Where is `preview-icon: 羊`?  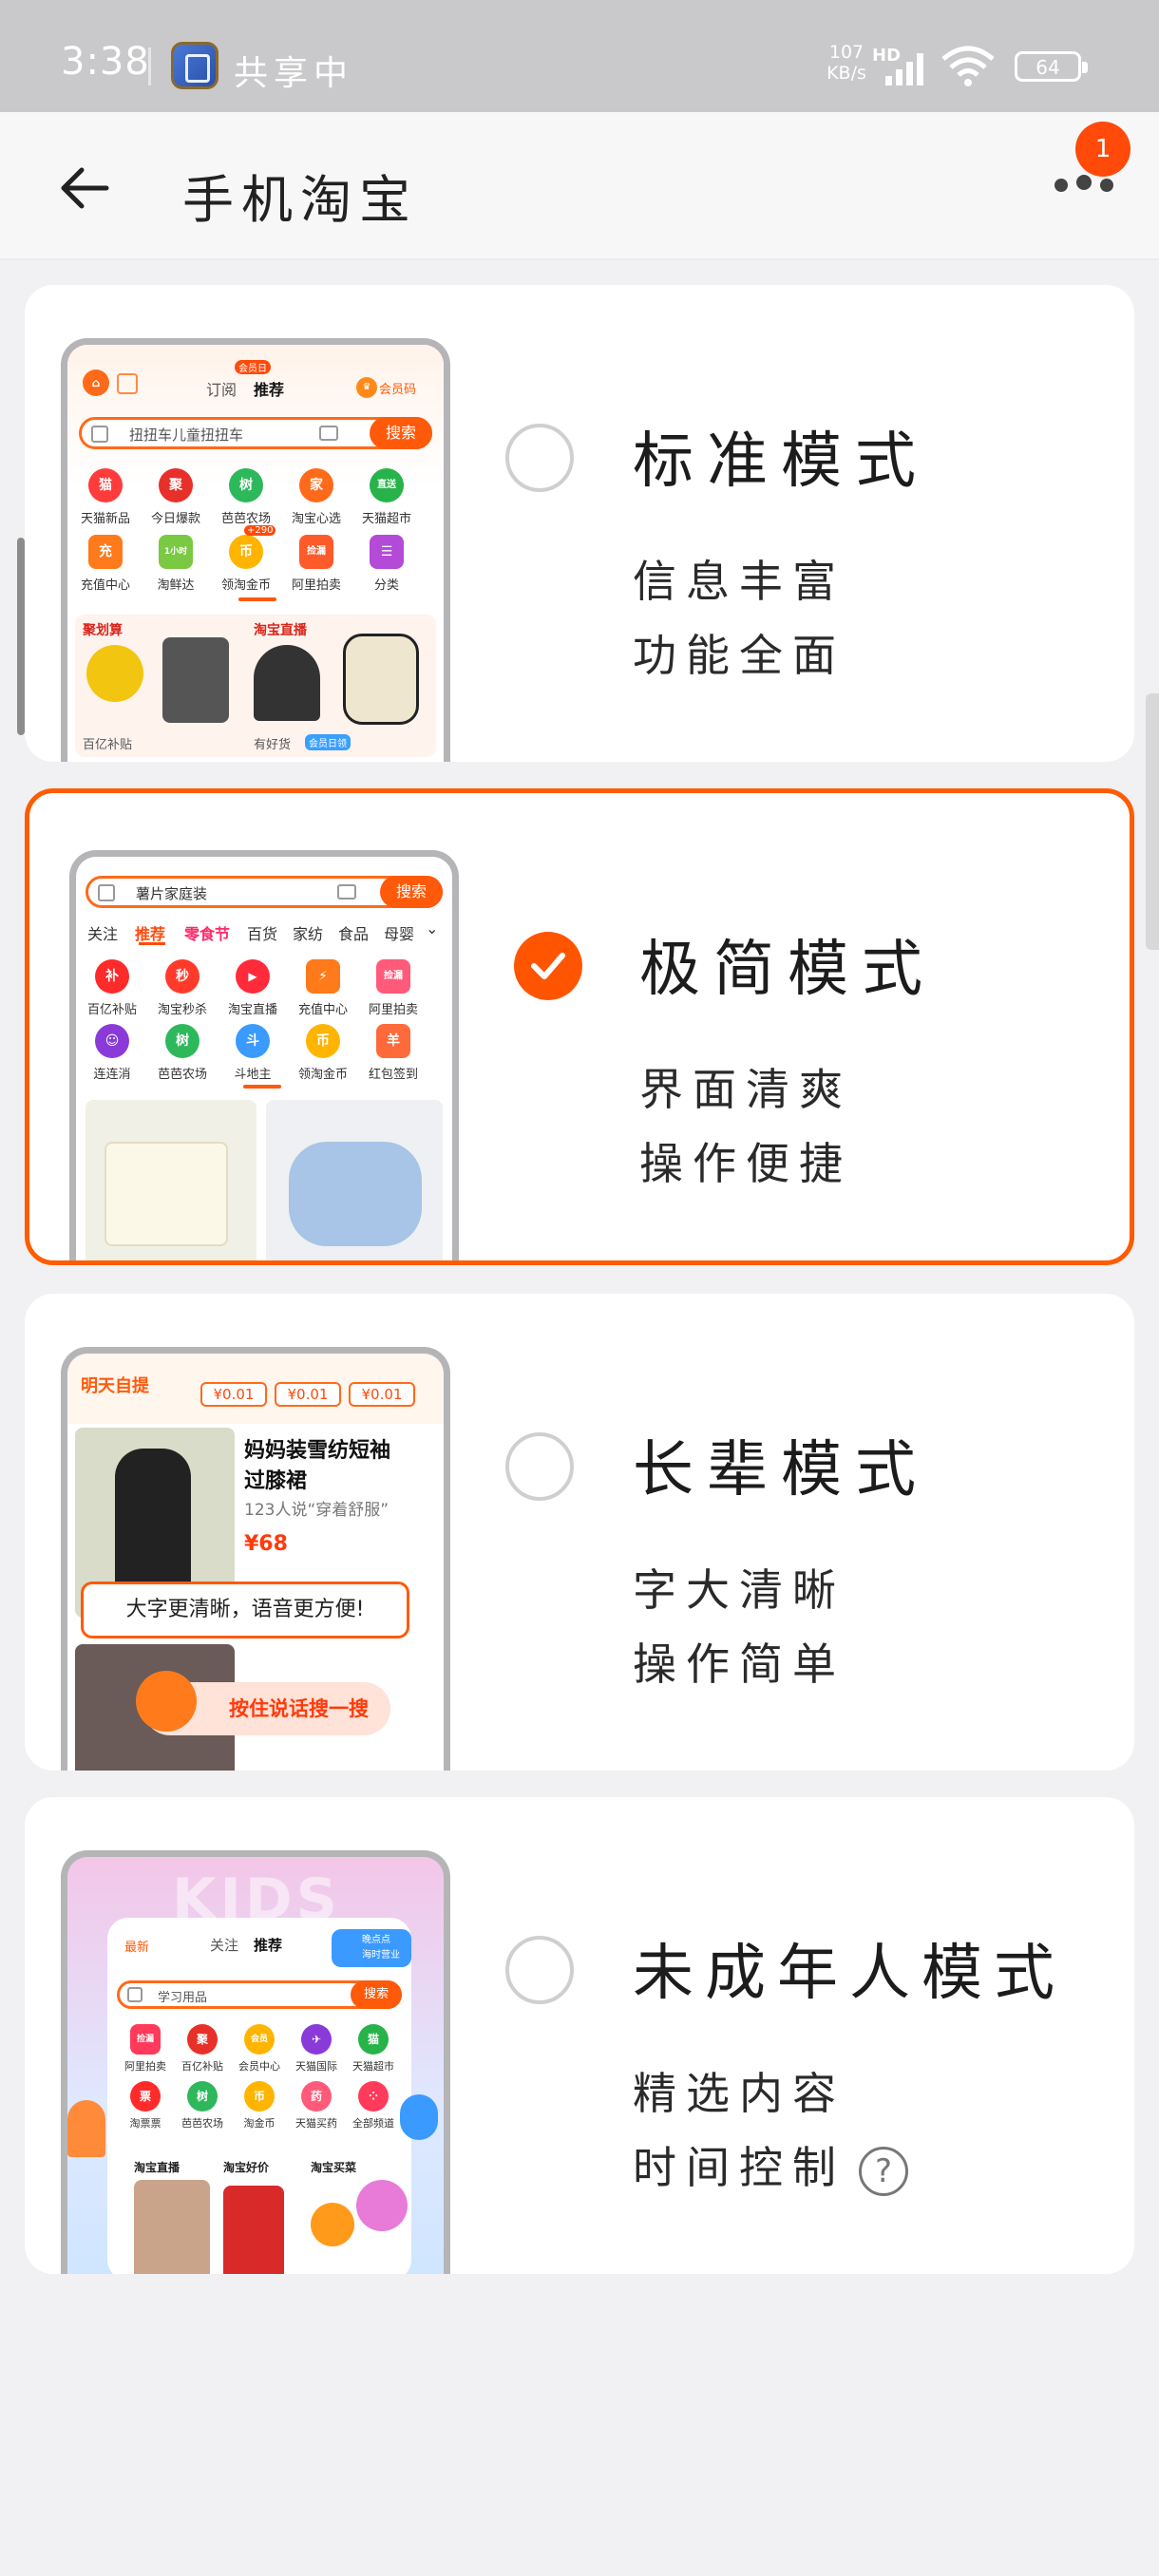
preview-icon: 羊 is located at coordinates (393, 1041).